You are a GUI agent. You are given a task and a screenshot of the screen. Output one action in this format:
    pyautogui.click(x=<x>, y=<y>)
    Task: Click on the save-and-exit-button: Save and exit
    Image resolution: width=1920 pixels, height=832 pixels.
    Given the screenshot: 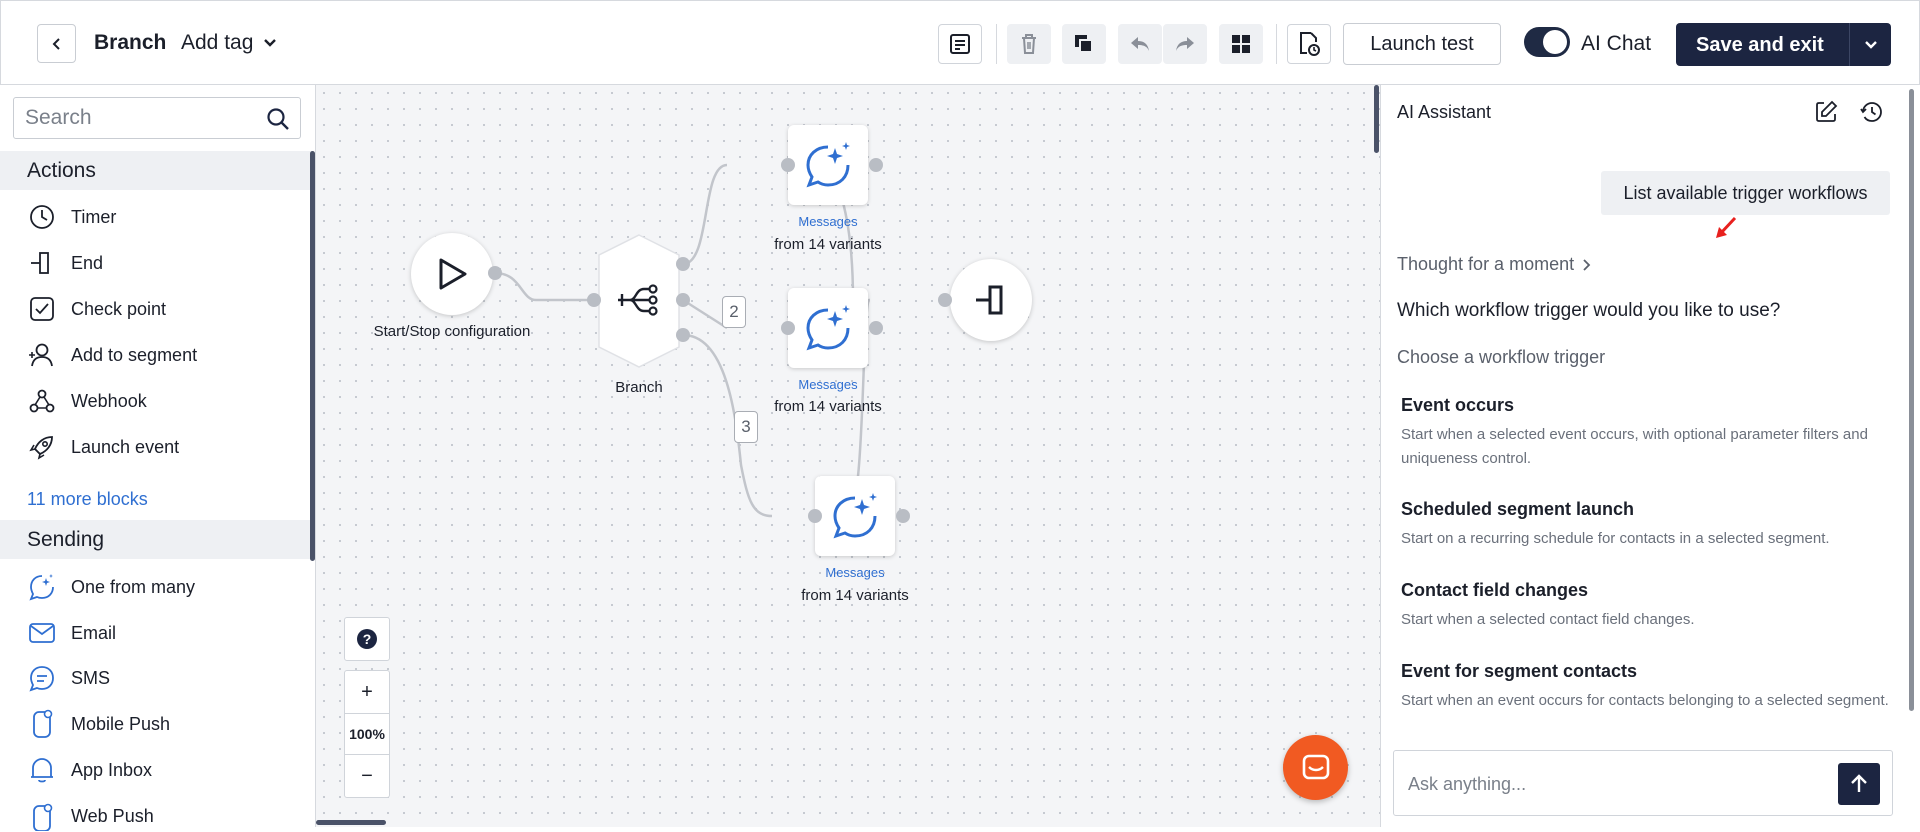 What is the action you would take?
    pyautogui.click(x=1783, y=44)
    